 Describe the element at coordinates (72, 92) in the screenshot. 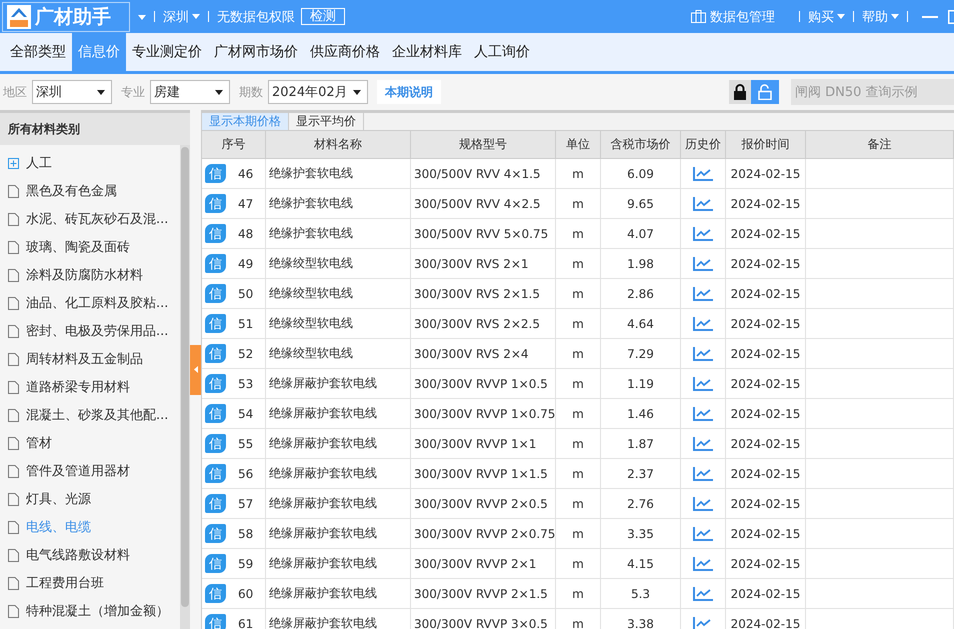

I see `filter-select: 深圳` at that location.